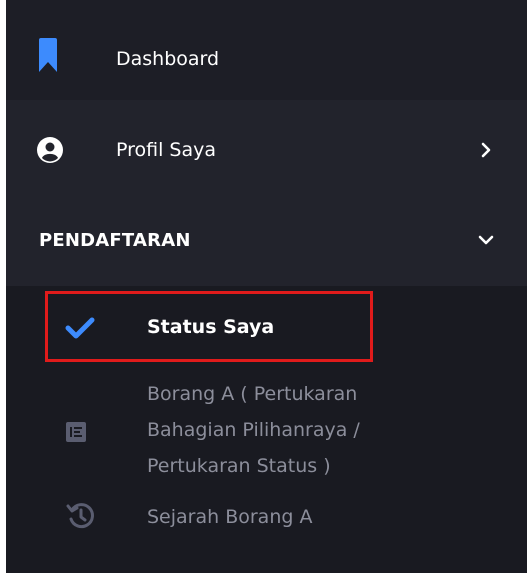 This screenshot has height=573, width=527. What do you see at coordinates (80, 516) in the screenshot?
I see `history-icon` at bounding box center [80, 516].